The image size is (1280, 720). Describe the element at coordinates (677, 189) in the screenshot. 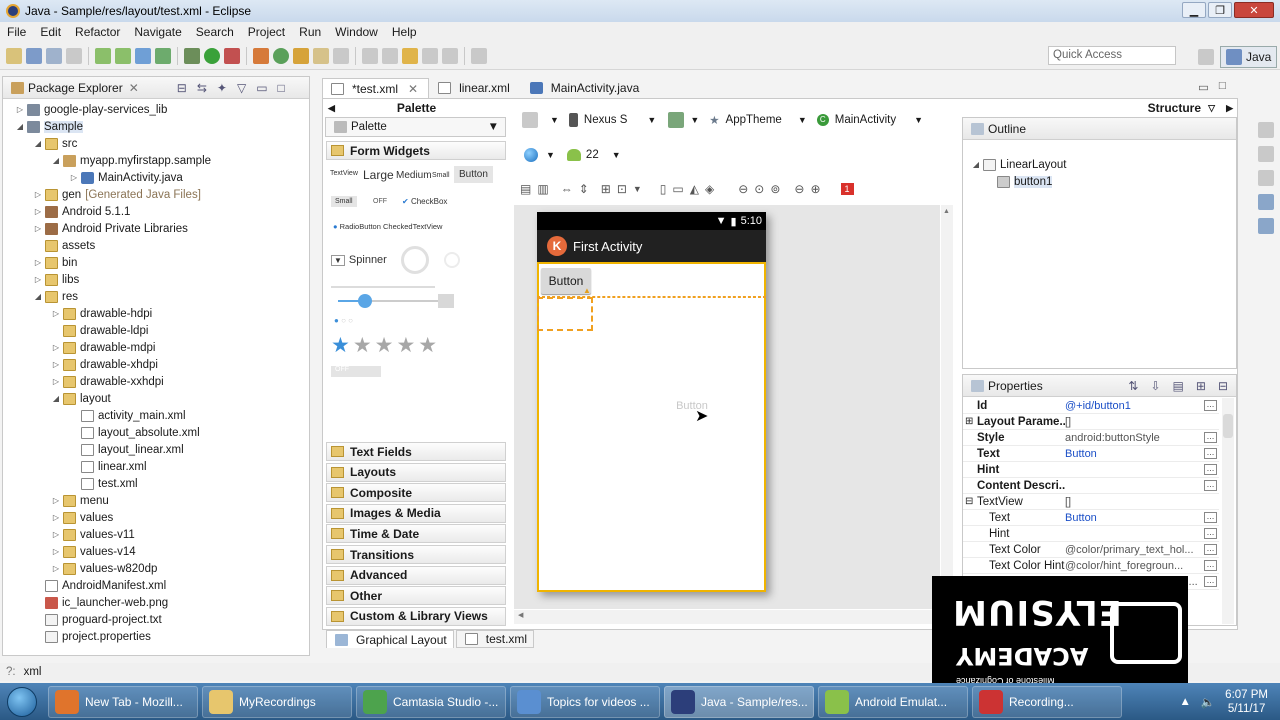

I see `clear-weights-icon: ▭` at that location.